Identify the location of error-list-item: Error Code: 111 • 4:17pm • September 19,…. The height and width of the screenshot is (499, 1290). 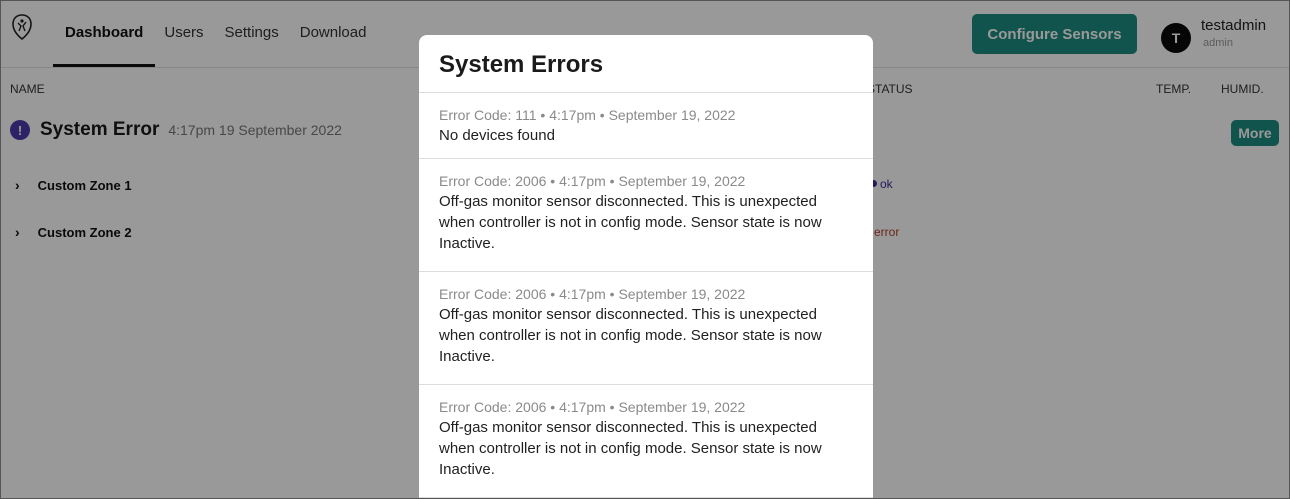
(646, 126).